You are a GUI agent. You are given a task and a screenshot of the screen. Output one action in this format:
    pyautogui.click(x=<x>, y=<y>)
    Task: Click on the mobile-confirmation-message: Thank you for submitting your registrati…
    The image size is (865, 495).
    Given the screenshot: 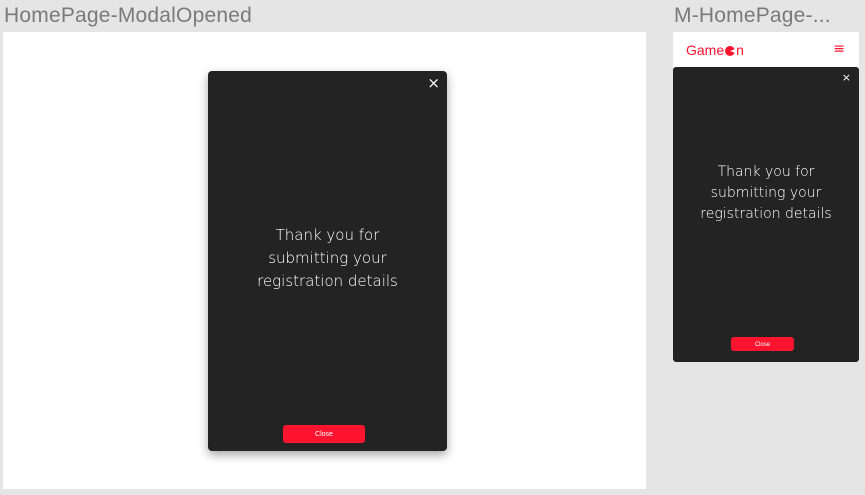 What is the action you would take?
    pyautogui.click(x=766, y=193)
    